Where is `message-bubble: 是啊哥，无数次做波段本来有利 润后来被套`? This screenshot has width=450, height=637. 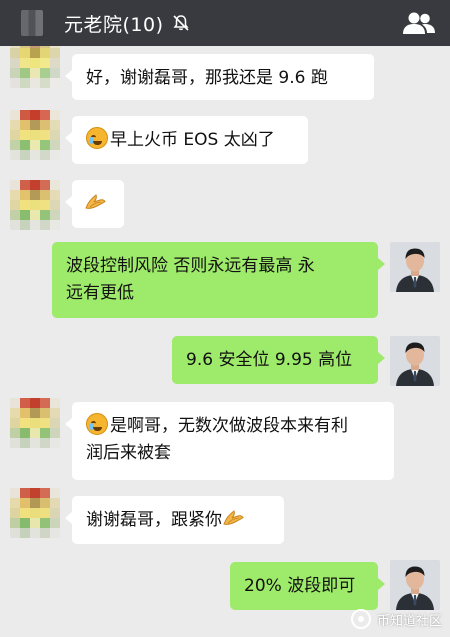
message-bubble: 是啊哥，无数次做波段本来有利 润后来被套 is located at coordinates (229, 441).